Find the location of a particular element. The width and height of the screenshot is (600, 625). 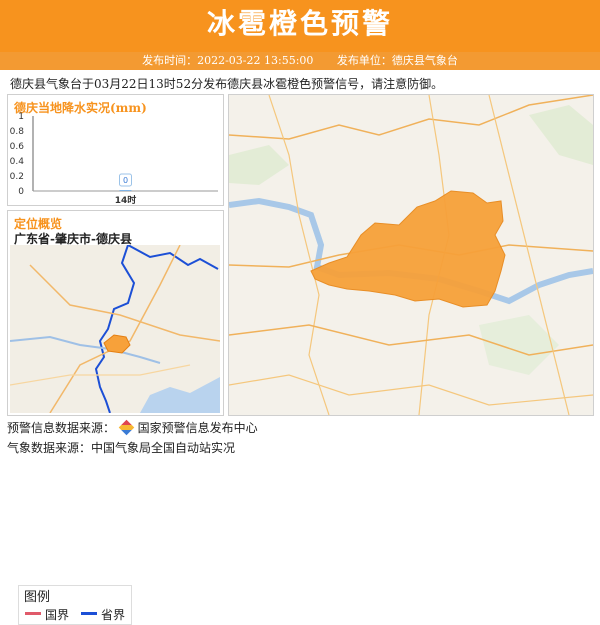

warning-notice: 德庆县气象台于03月22日13时52分发布德庆县冰雹橙色预警信号，请注意防御。 is located at coordinates (227, 84).